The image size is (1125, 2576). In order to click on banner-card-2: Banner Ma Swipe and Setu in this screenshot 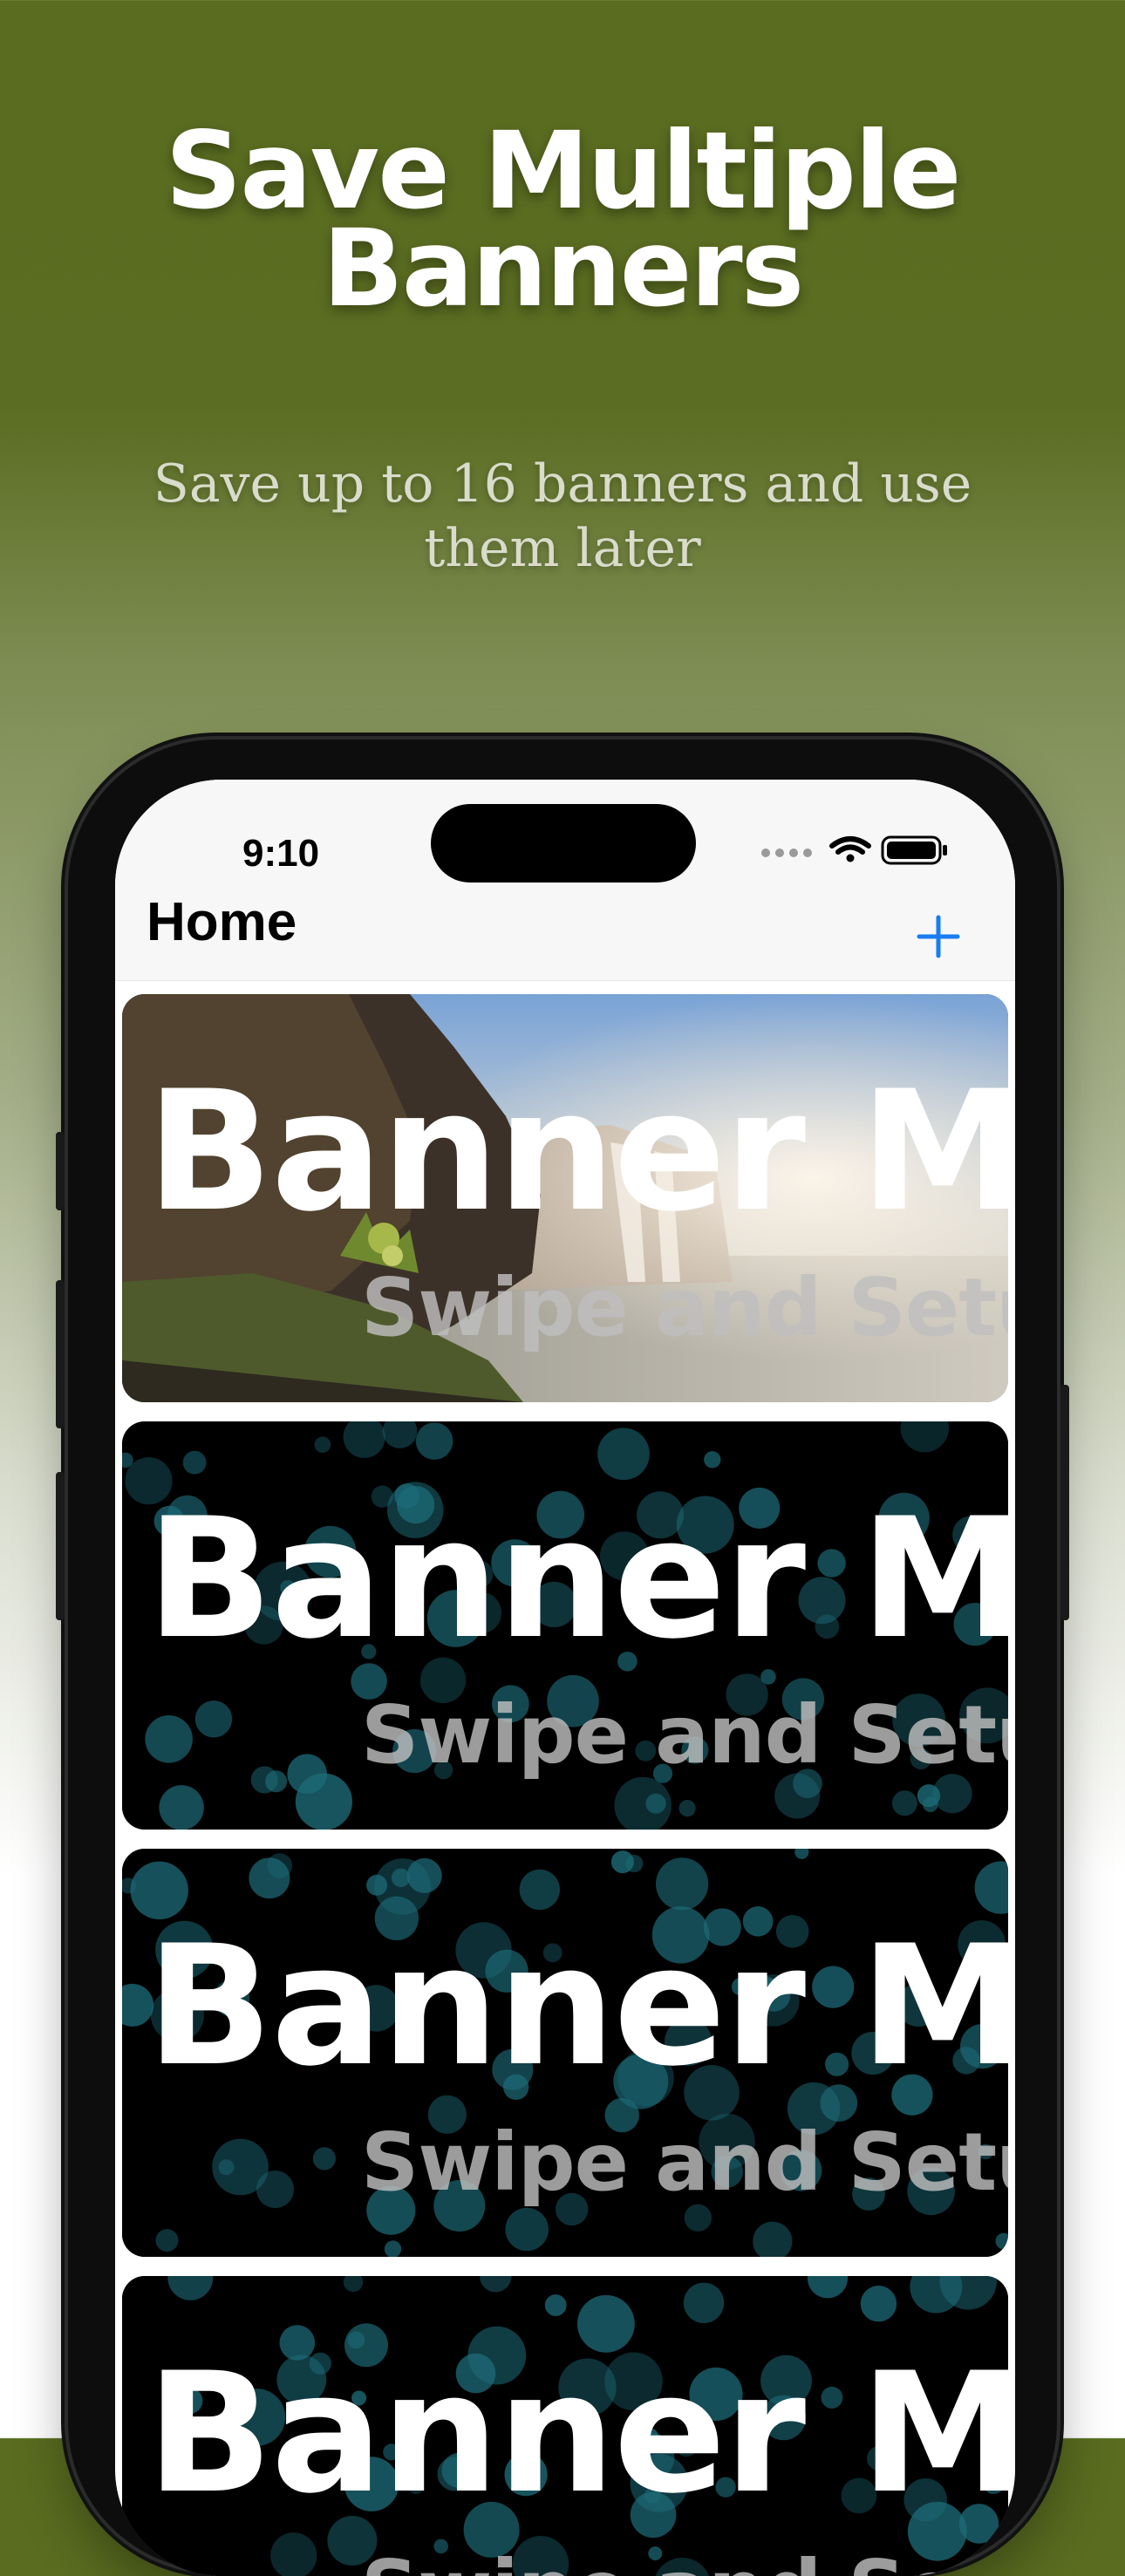, I will do `click(565, 1626)`.